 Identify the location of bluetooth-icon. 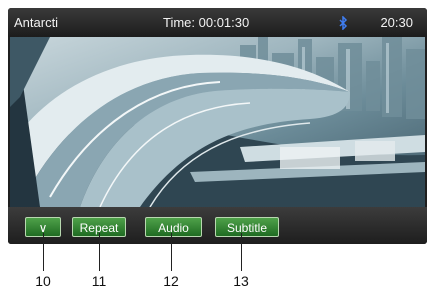
(343, 23).